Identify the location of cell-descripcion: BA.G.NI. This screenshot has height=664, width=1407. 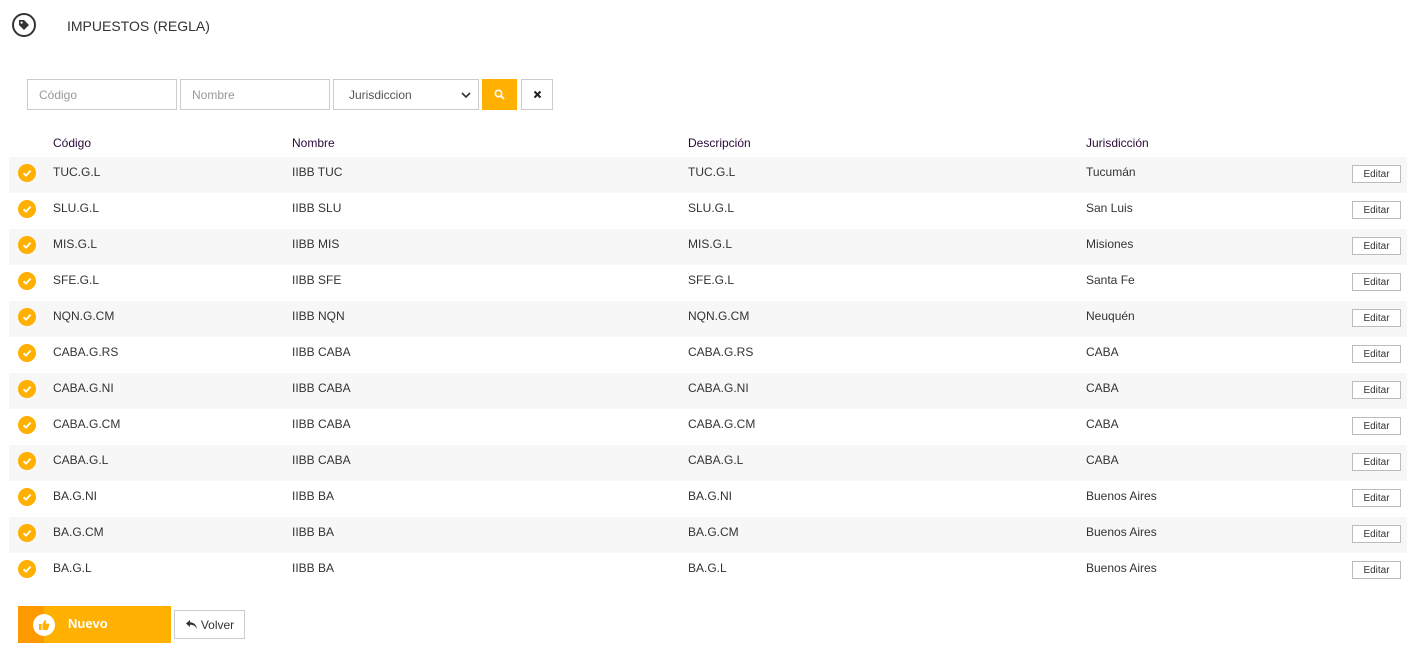
(710, 496).